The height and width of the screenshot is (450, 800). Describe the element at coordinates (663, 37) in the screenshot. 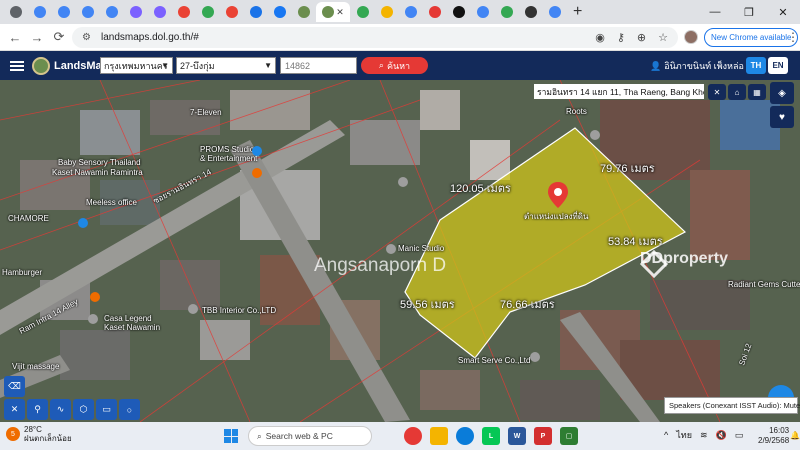

I see `bookmark-star-icon: ☆` at that location.